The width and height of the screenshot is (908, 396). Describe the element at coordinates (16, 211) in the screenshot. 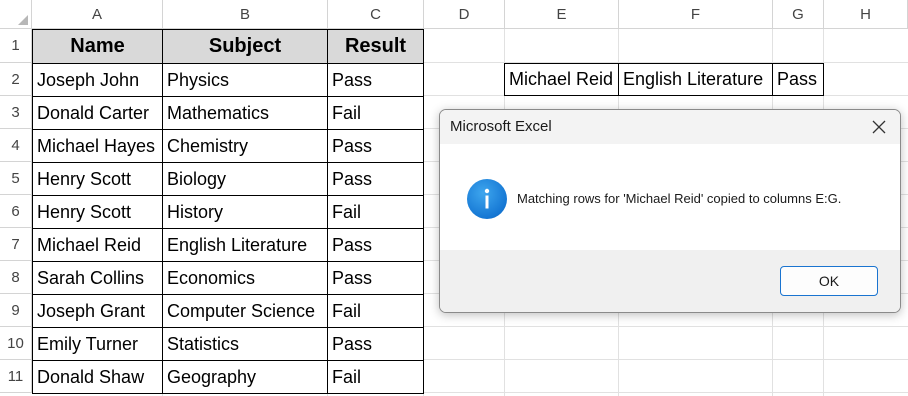

I see `row-header-6: 6` at that location.